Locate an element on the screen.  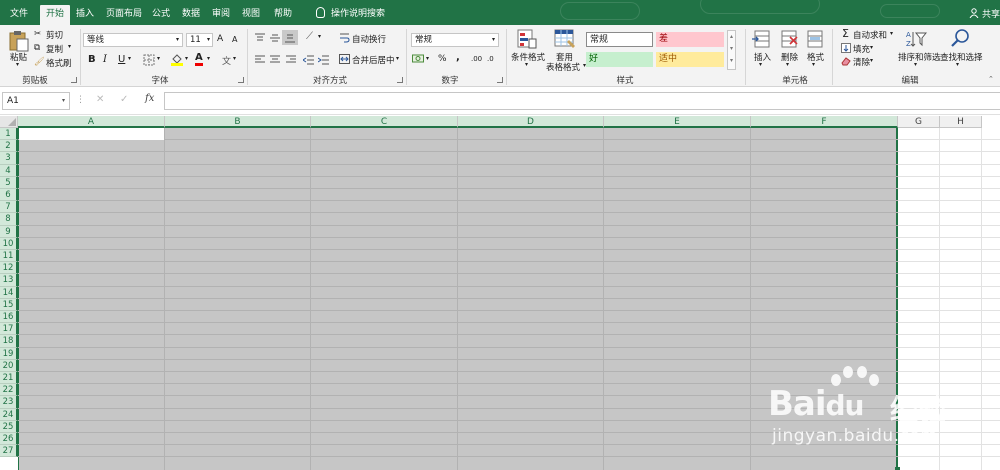
row-header-19: 19 is located at coordinates (9, 353).